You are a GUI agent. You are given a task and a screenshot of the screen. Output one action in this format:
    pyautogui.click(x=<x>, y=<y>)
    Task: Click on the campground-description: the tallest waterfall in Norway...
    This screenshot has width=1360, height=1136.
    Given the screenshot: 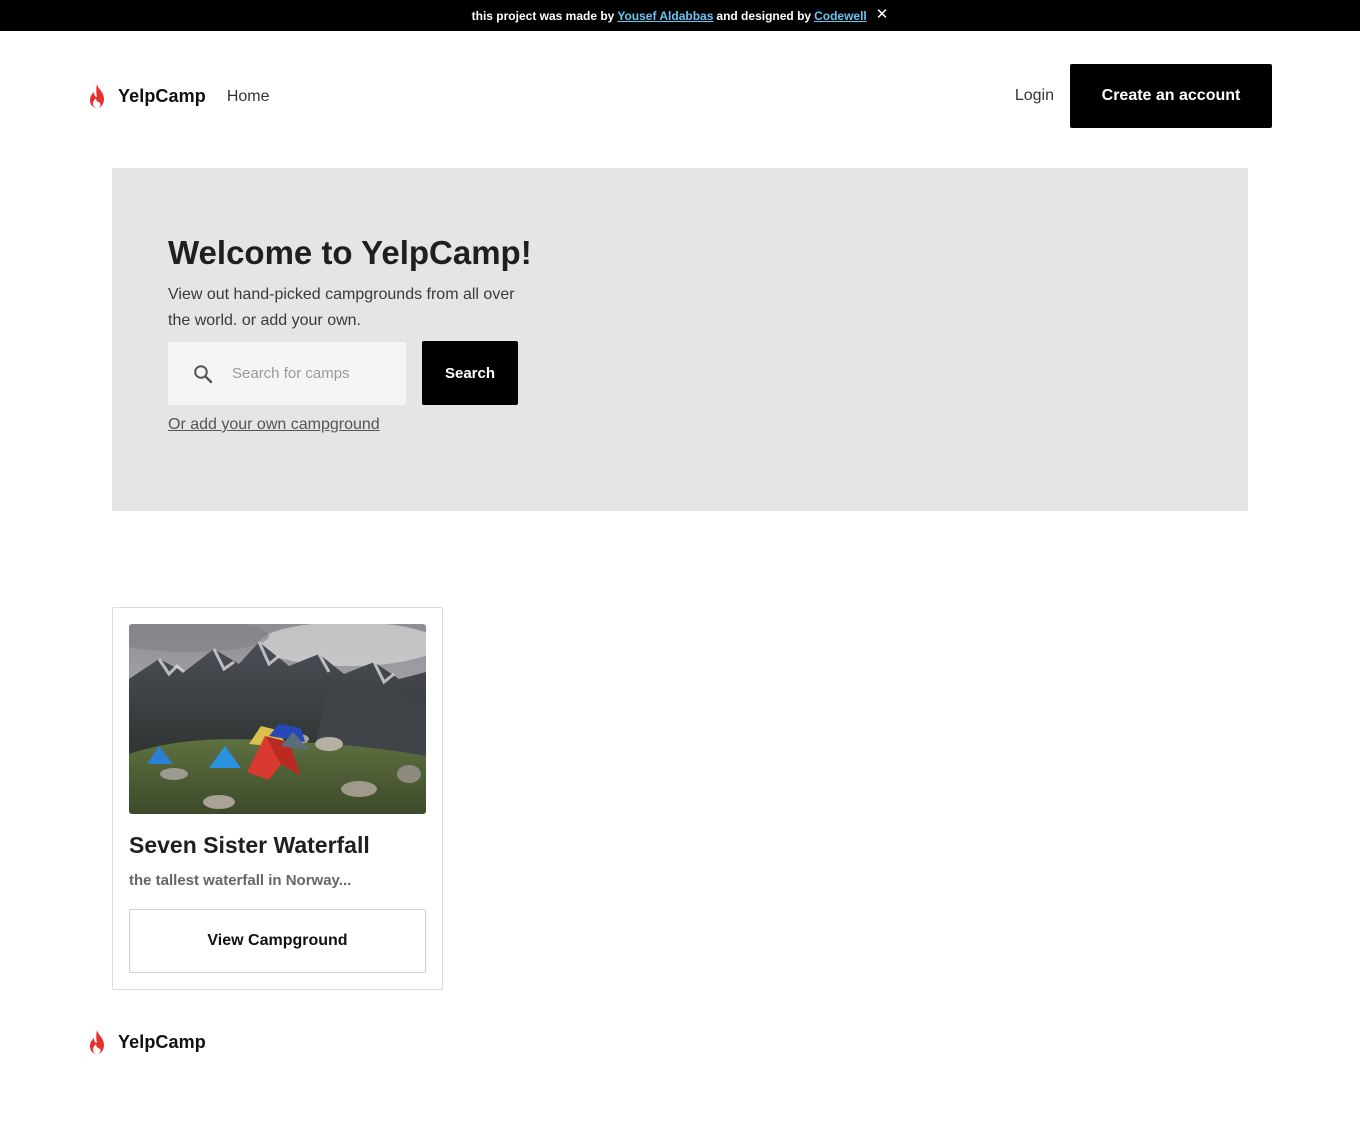 What is the action you would take?
    pyautogui.click(x=240, y=880)
    